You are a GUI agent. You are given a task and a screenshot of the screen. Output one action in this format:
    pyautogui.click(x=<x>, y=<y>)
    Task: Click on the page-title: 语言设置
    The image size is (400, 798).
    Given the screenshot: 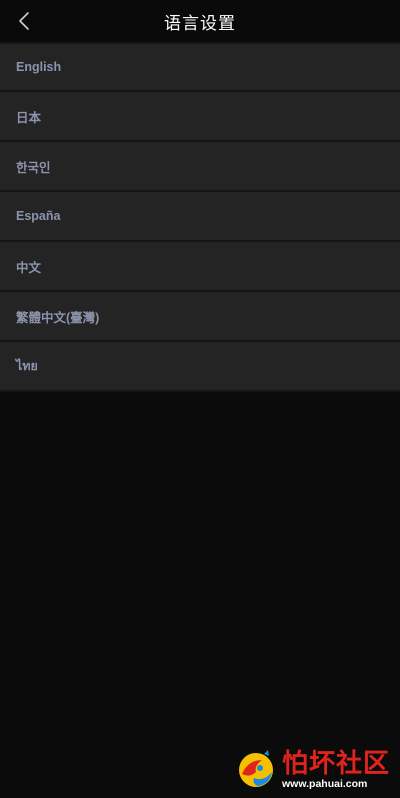 What is the action you would take?
    pyautogui.click(x=200, y=23)
    